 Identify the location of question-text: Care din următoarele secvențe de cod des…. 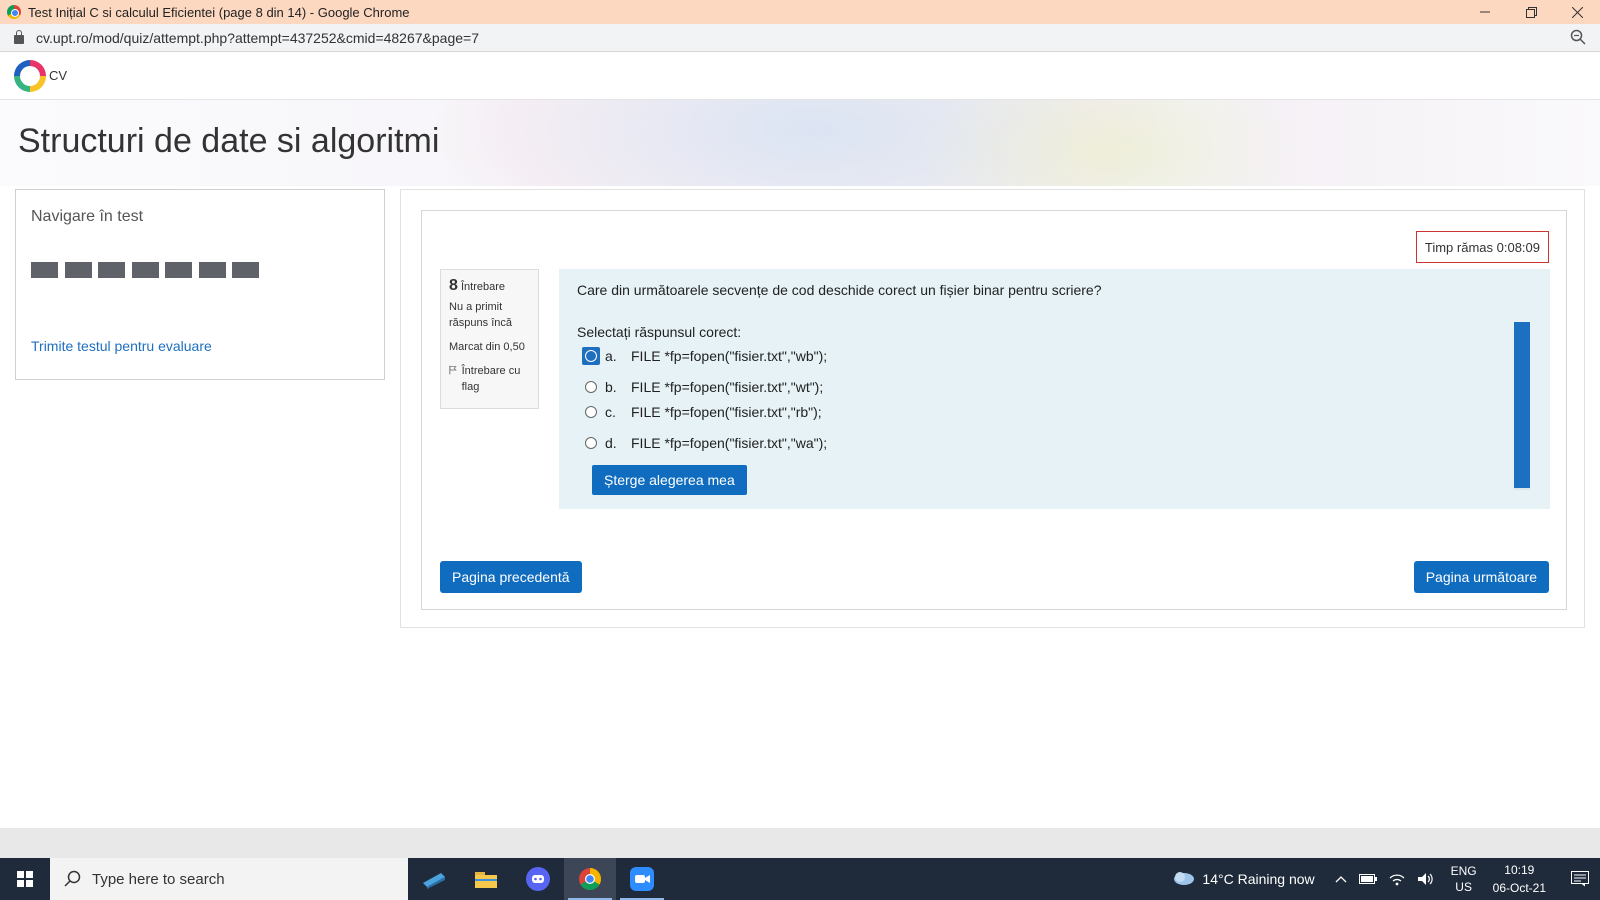
(839, 290).